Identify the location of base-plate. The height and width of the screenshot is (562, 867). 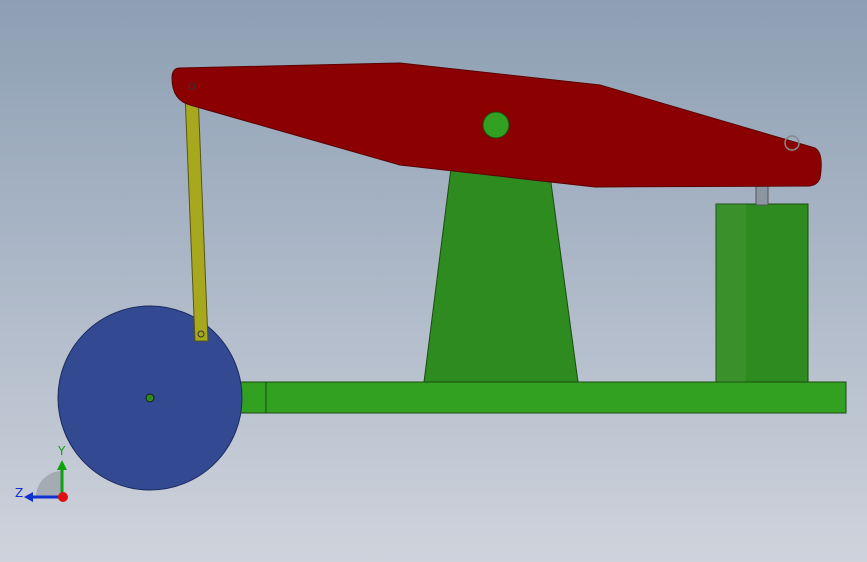
(543, 397).